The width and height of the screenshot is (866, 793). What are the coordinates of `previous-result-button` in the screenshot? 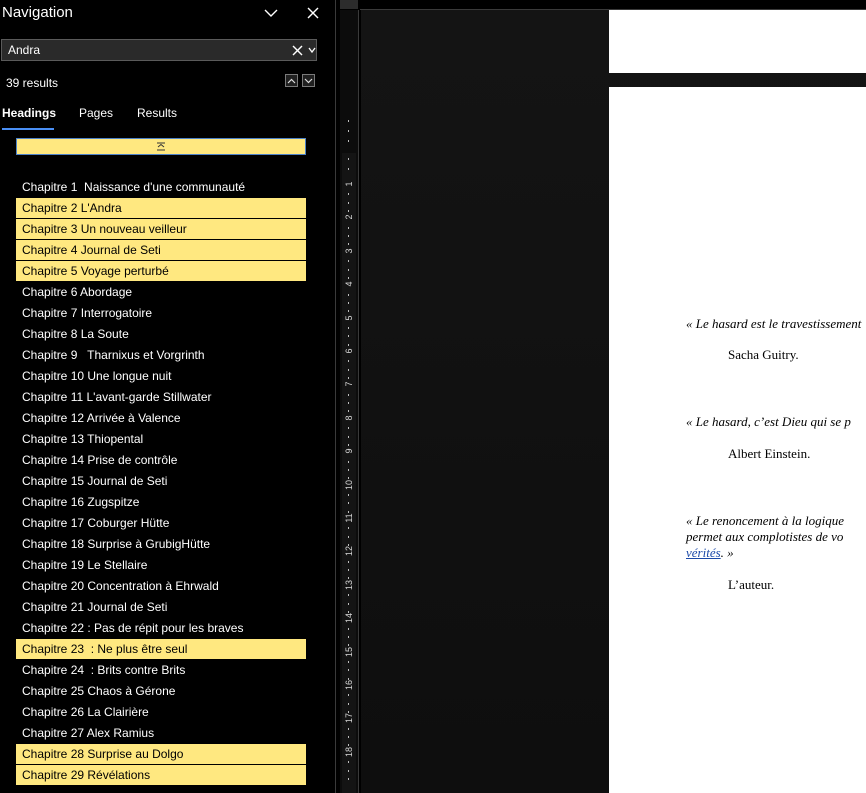 It's located at (291, 80).